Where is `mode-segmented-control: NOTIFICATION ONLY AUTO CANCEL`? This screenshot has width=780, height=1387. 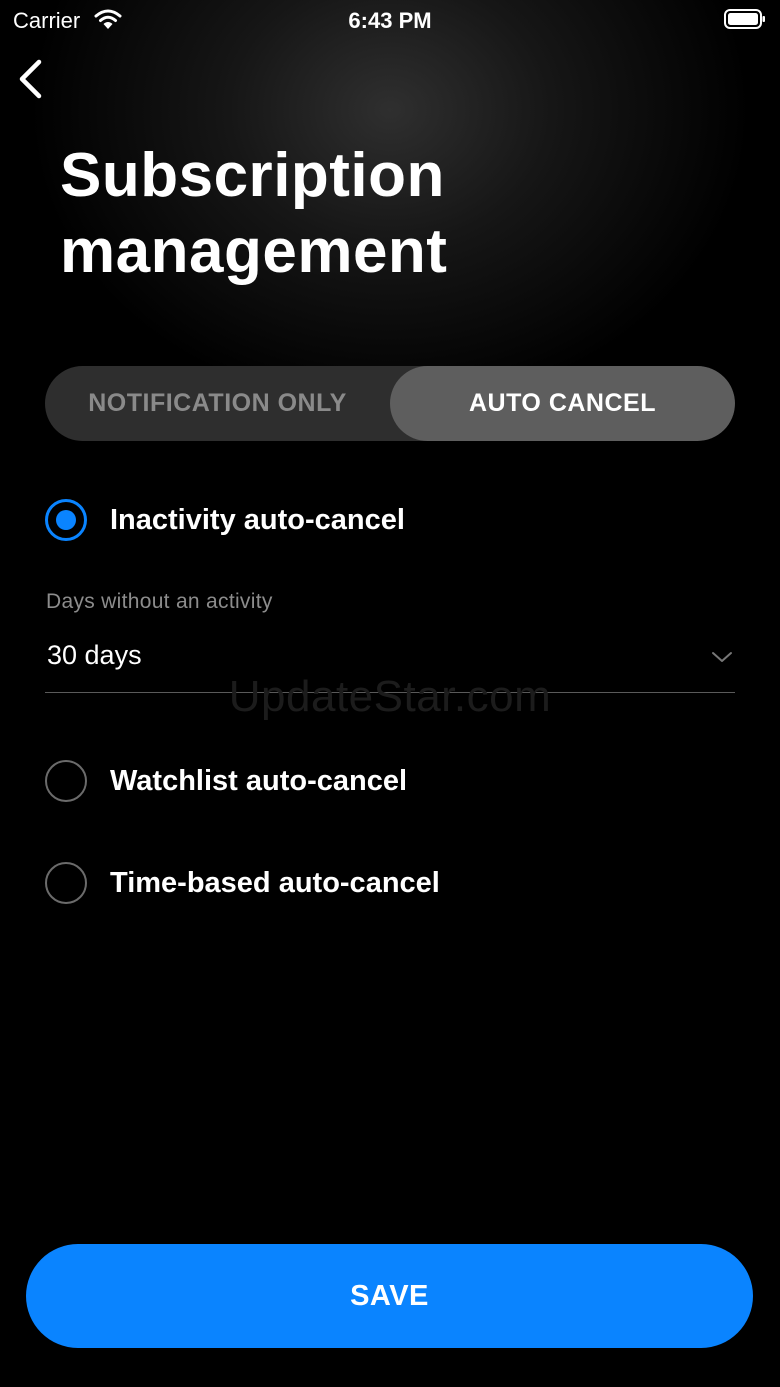 mode-segmented-control: NOTIFICATION ONLY AUTO CANCEL is located at coordinates (390, 403).